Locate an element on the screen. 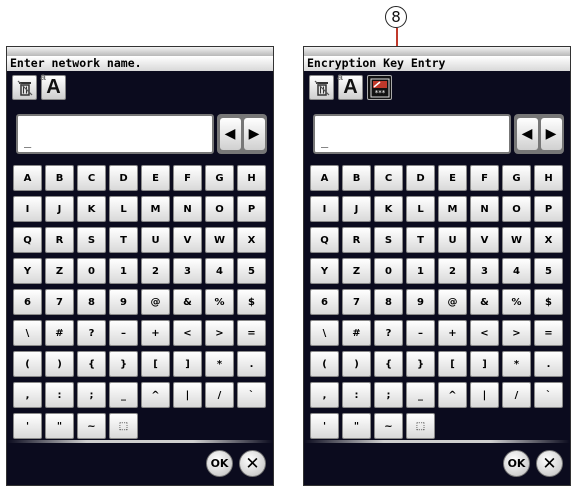  key: , is located at coordinates (324, 395).